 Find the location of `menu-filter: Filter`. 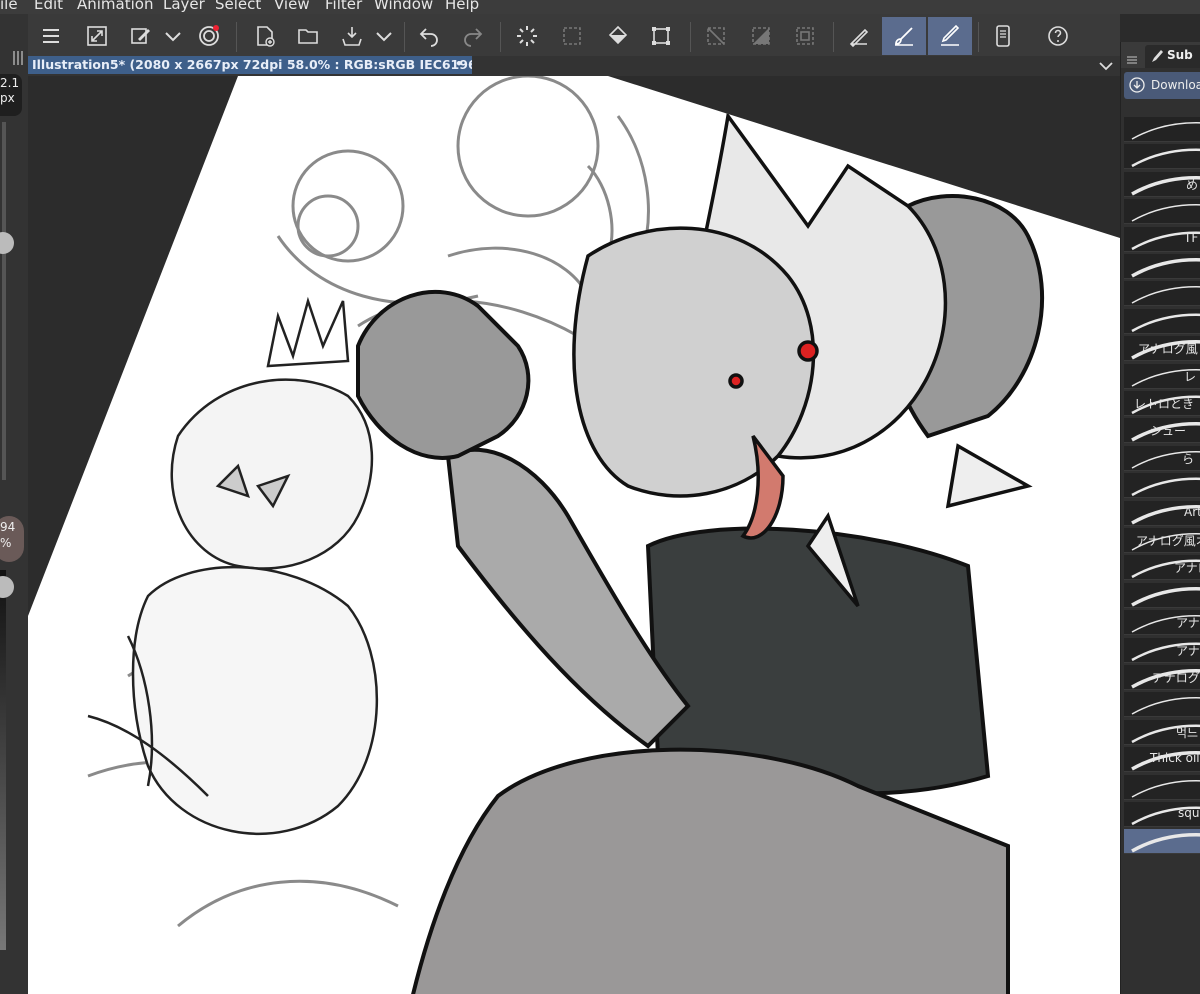

menu-filter: Filter is located at coordinates (343, 6).